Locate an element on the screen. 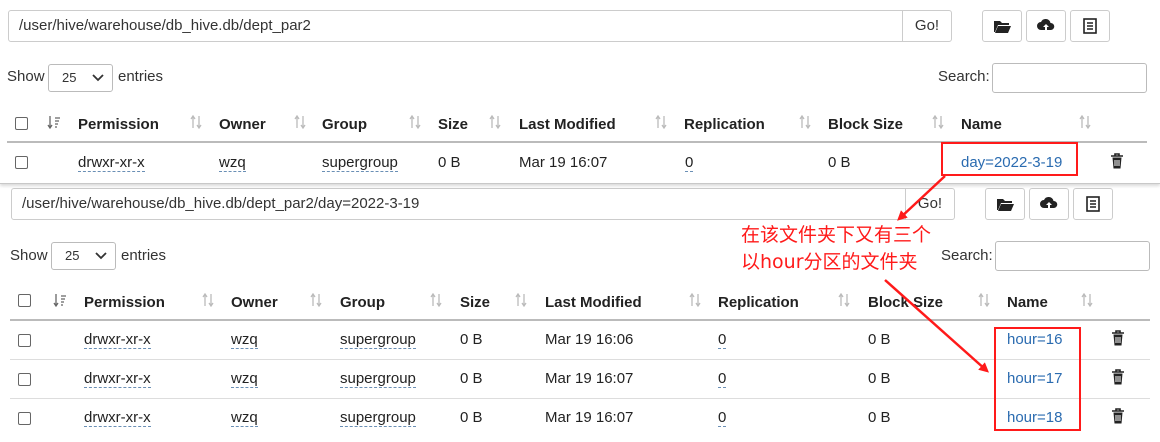  cell-last-modified: Mar 19 16:06 is located at coordinates (589, 339).